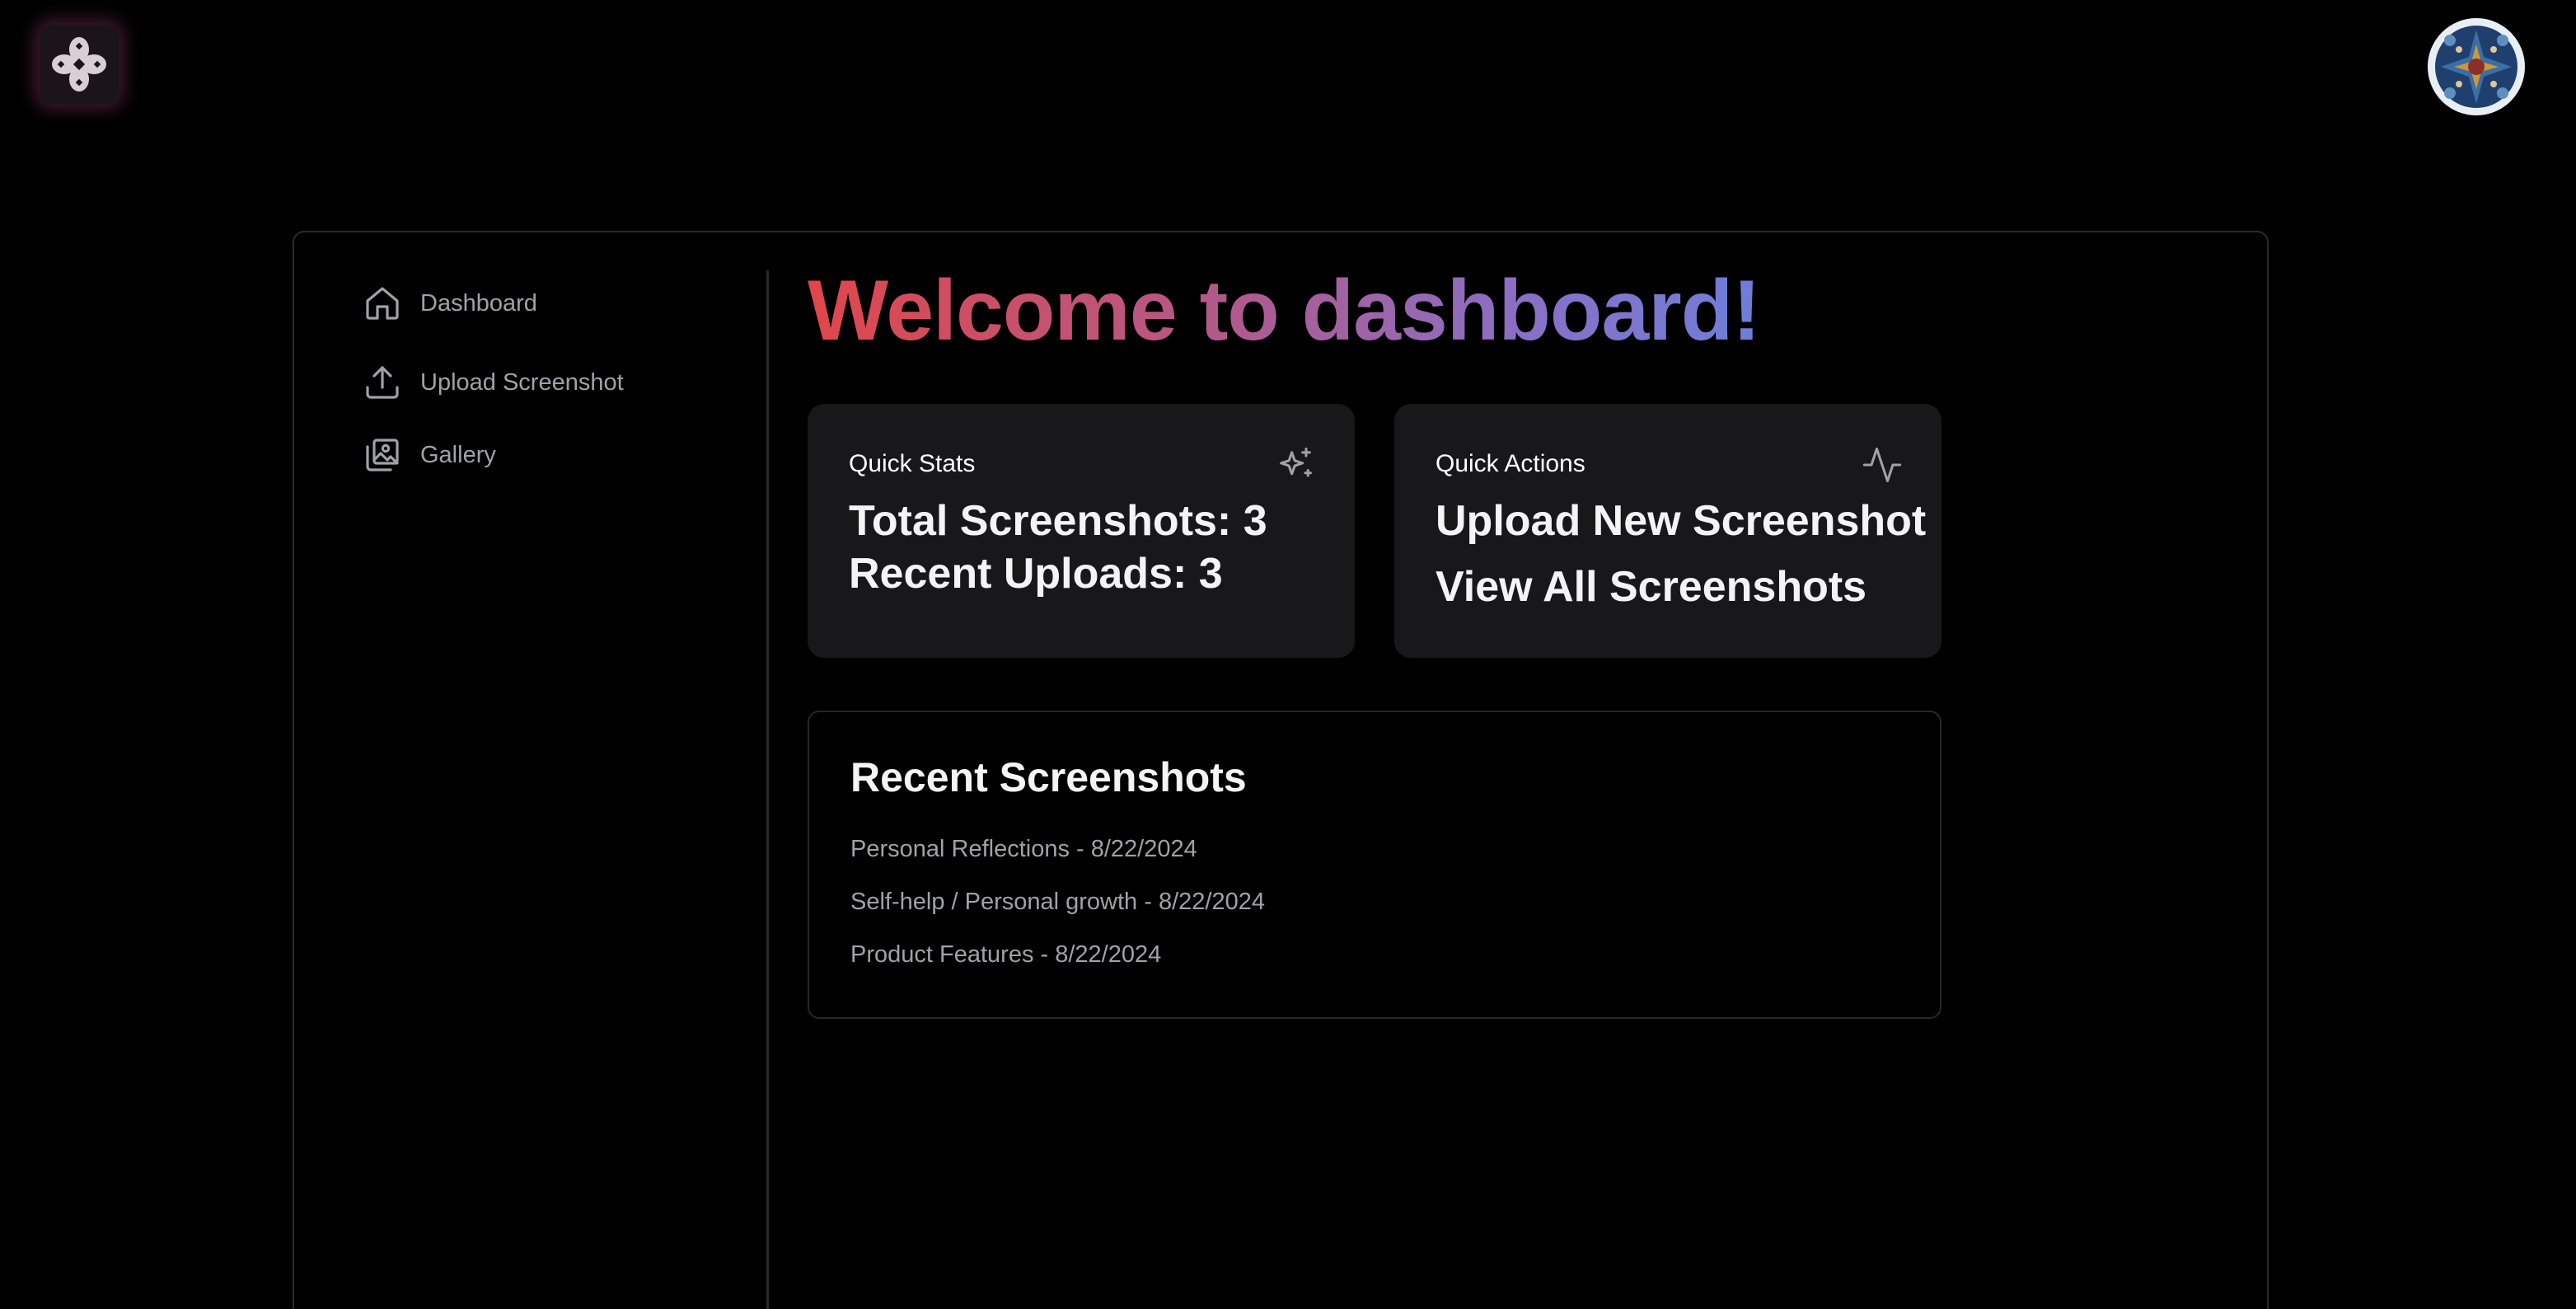 This screenshot has width=2576, height=1309. What do you see at coordinates (458, 454) in the screenshot?
I see `sidebar-item-label: Gallery` at bounding box center [458, 454].